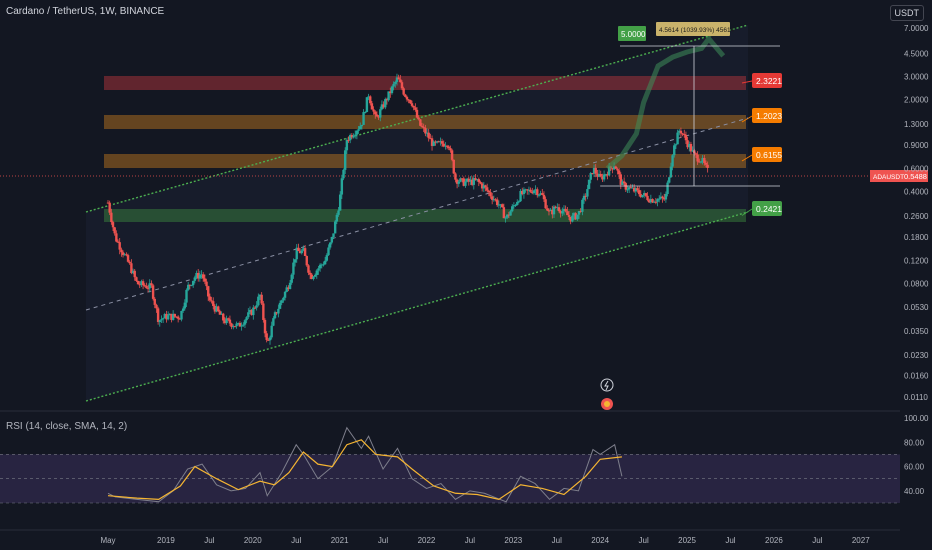  I want to click on event-flag-icon-dot, so click(607, 404).